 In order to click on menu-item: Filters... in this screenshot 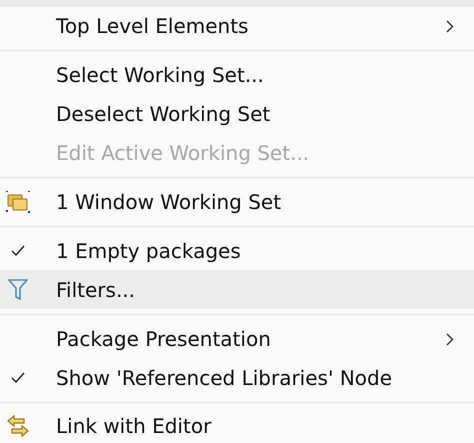, I will do `click(237, 289)`.